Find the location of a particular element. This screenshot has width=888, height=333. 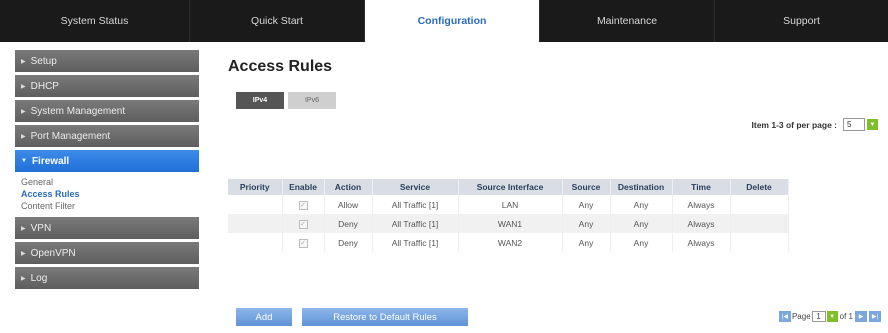

ip-version-tabs: IPv4 IPv6 is located at coordinates (288, 100).